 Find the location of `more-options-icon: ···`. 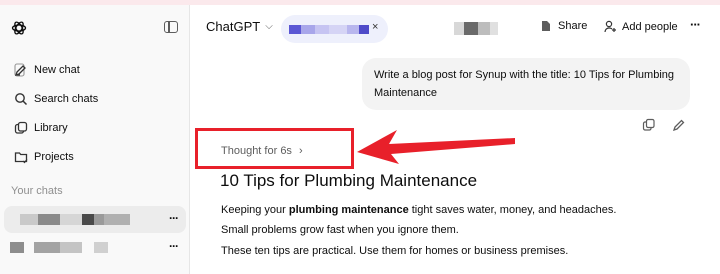

more-options-icon: ··· is located at coordinates (695, 24).